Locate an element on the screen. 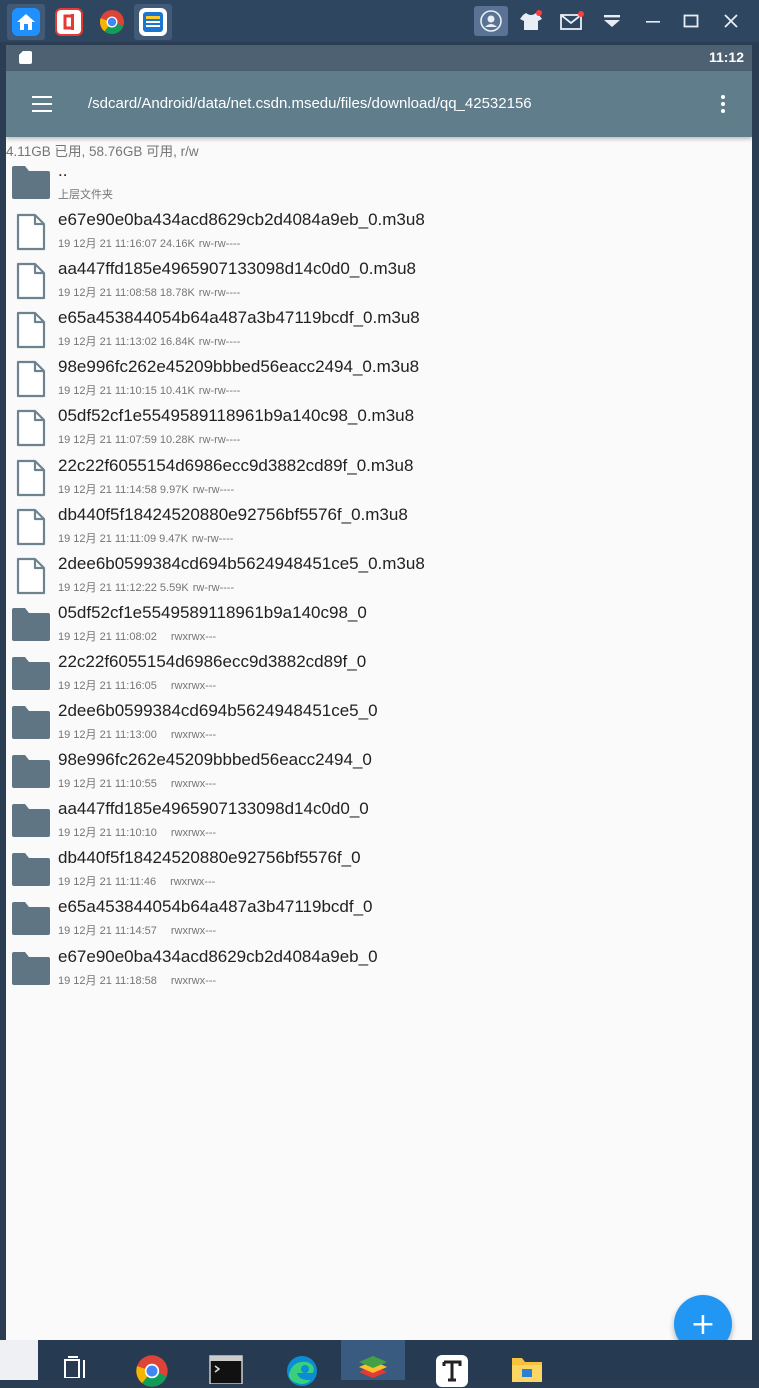 This screenshot has height=1388, width=759. entry-date-size: 19 12月 21 11:07:59 10.28K is located at coordinates (126, 440).